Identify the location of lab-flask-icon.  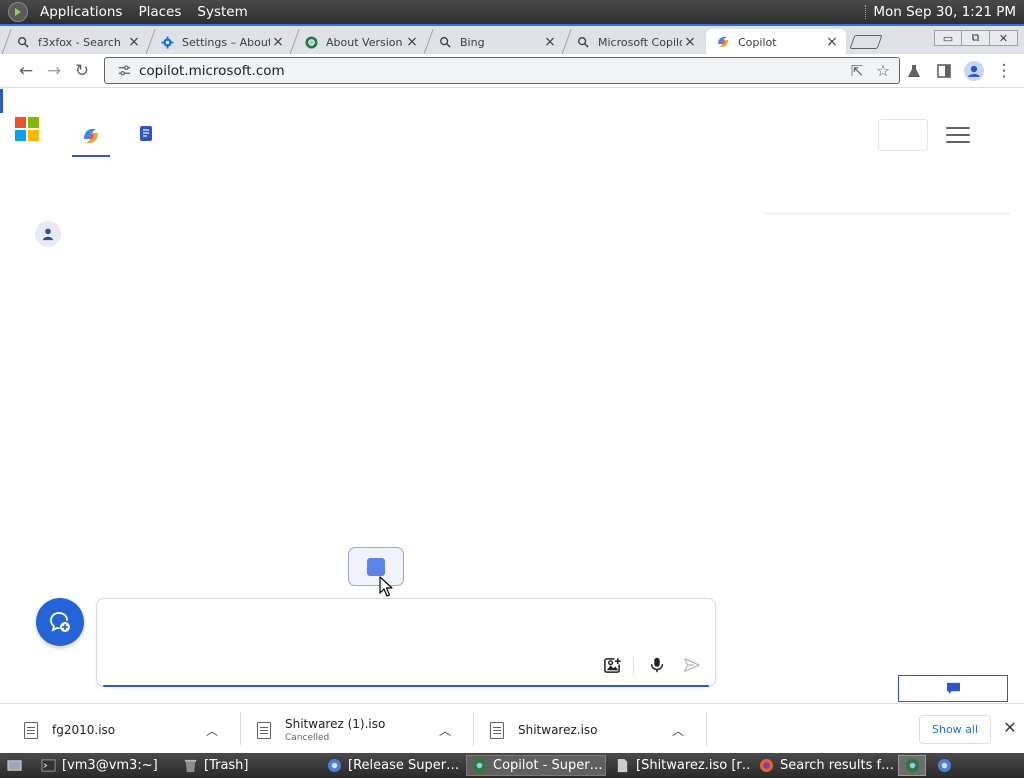
(914, 71).